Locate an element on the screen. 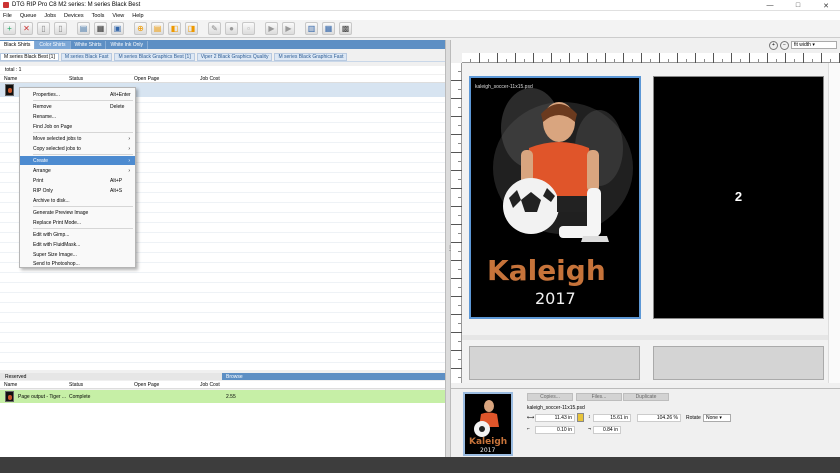 The height and width of the screenshot is (473, 840). tab-profile-graphics-fast: M series Black Graphics Fast is located at coordinates (311, 57).